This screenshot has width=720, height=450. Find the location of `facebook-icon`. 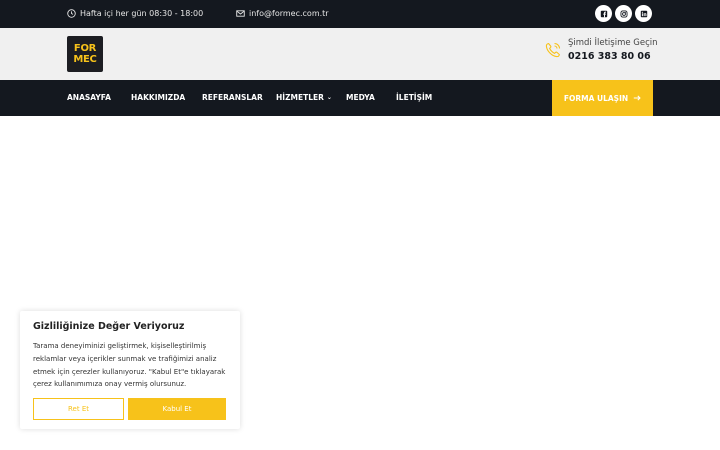

facebook-icon is located at coordinates (603, 13).